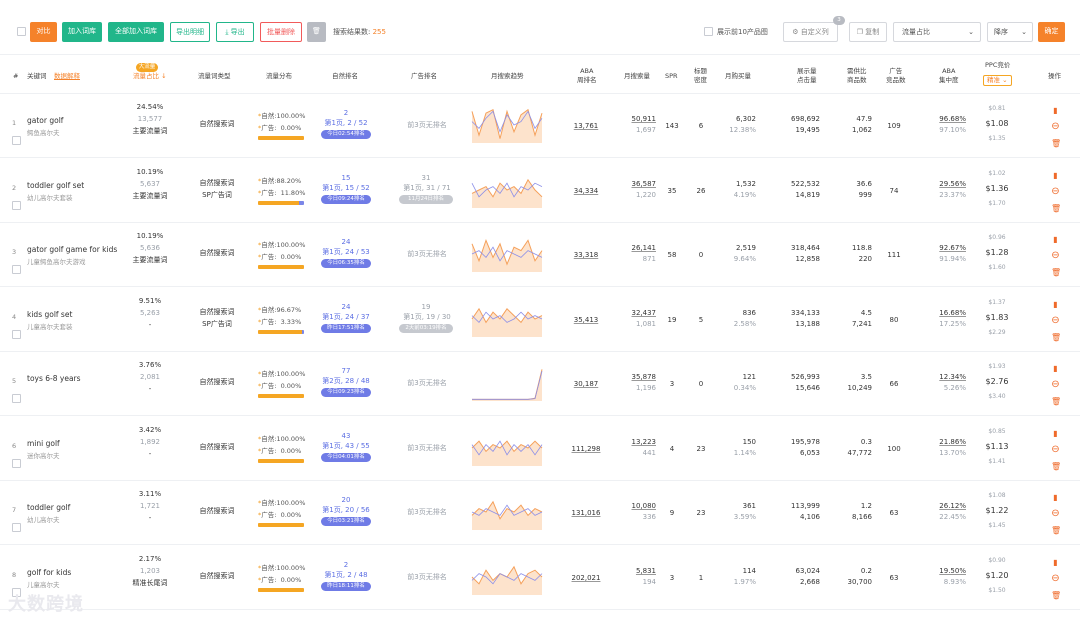  What do you see at coordinates (809, 517) in the screenshot?
I see `clicks: 4,106` at bounding box center [809, 517].